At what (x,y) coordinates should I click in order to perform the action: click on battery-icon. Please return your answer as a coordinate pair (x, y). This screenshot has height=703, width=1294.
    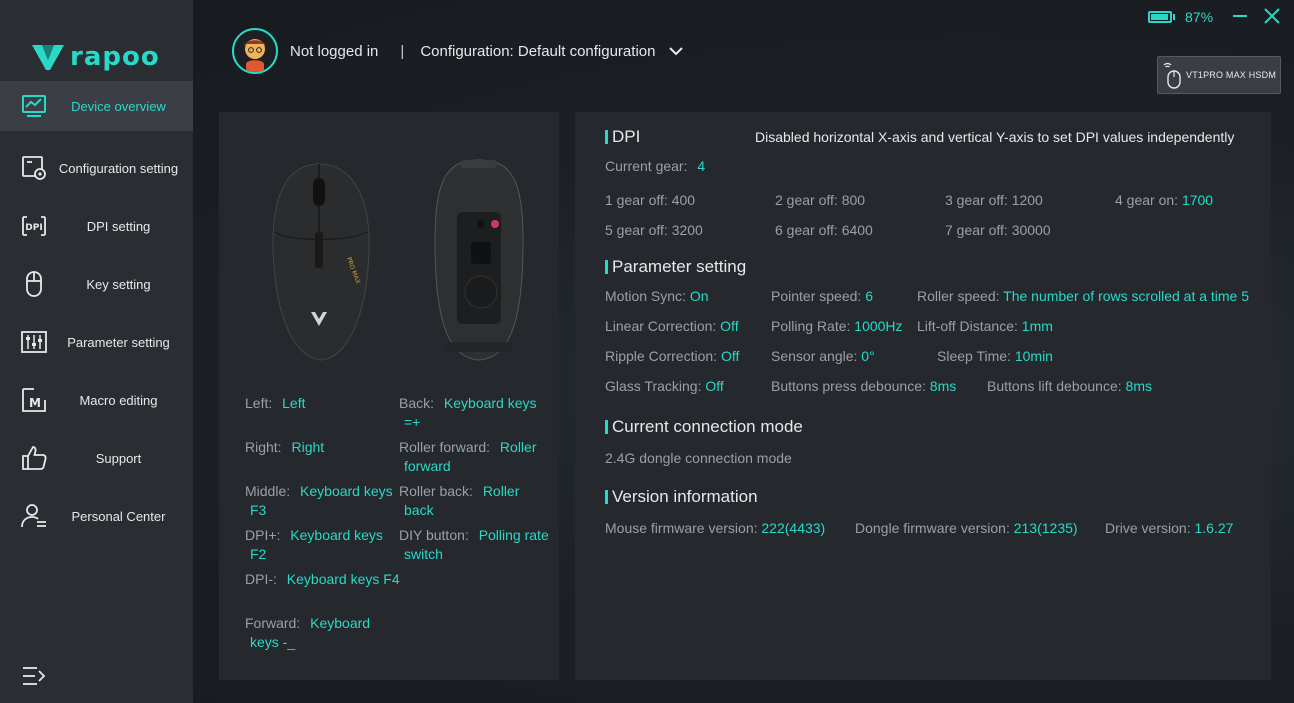
    Looking at the image, I should click on (1160, 17).